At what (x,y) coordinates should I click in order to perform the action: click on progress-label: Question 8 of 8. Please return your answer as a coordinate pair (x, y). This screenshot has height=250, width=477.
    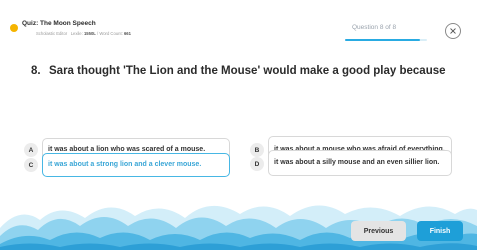
    Looking at the image, I should click on (374, 27).